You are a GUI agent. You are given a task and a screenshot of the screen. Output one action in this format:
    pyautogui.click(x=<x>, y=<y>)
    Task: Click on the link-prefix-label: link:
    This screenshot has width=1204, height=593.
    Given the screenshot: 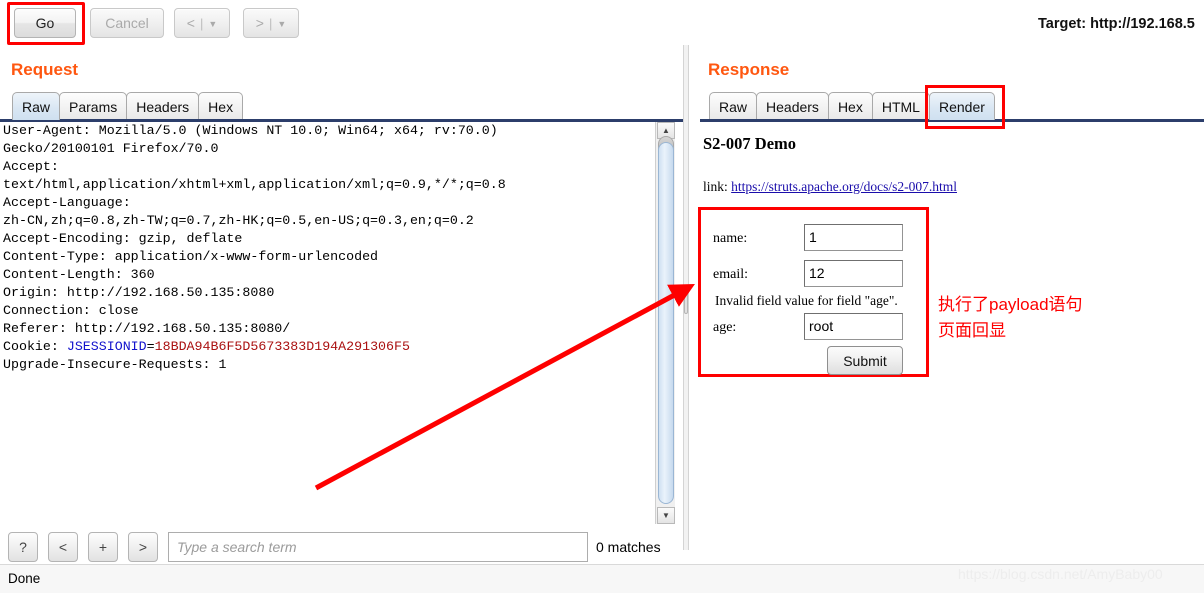 What is the action you would take?
    pyautogui.click(x=717, y=186)
    